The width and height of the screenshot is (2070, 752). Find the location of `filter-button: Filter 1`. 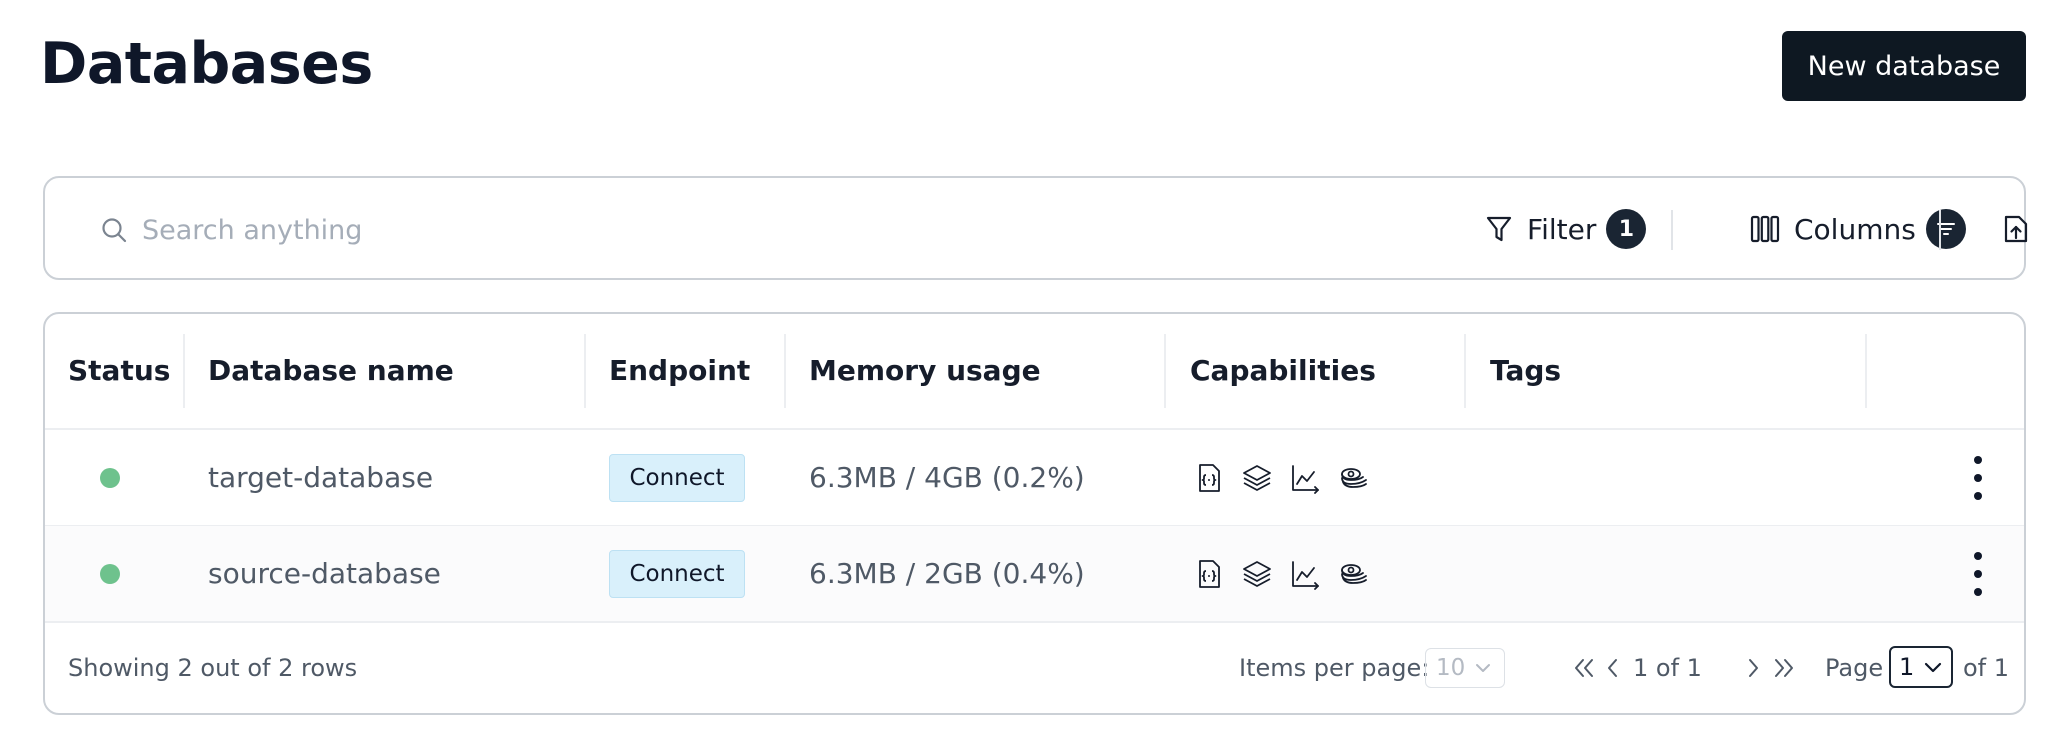

filter-button: Filter 1 is located at coordinates (1566, 229).